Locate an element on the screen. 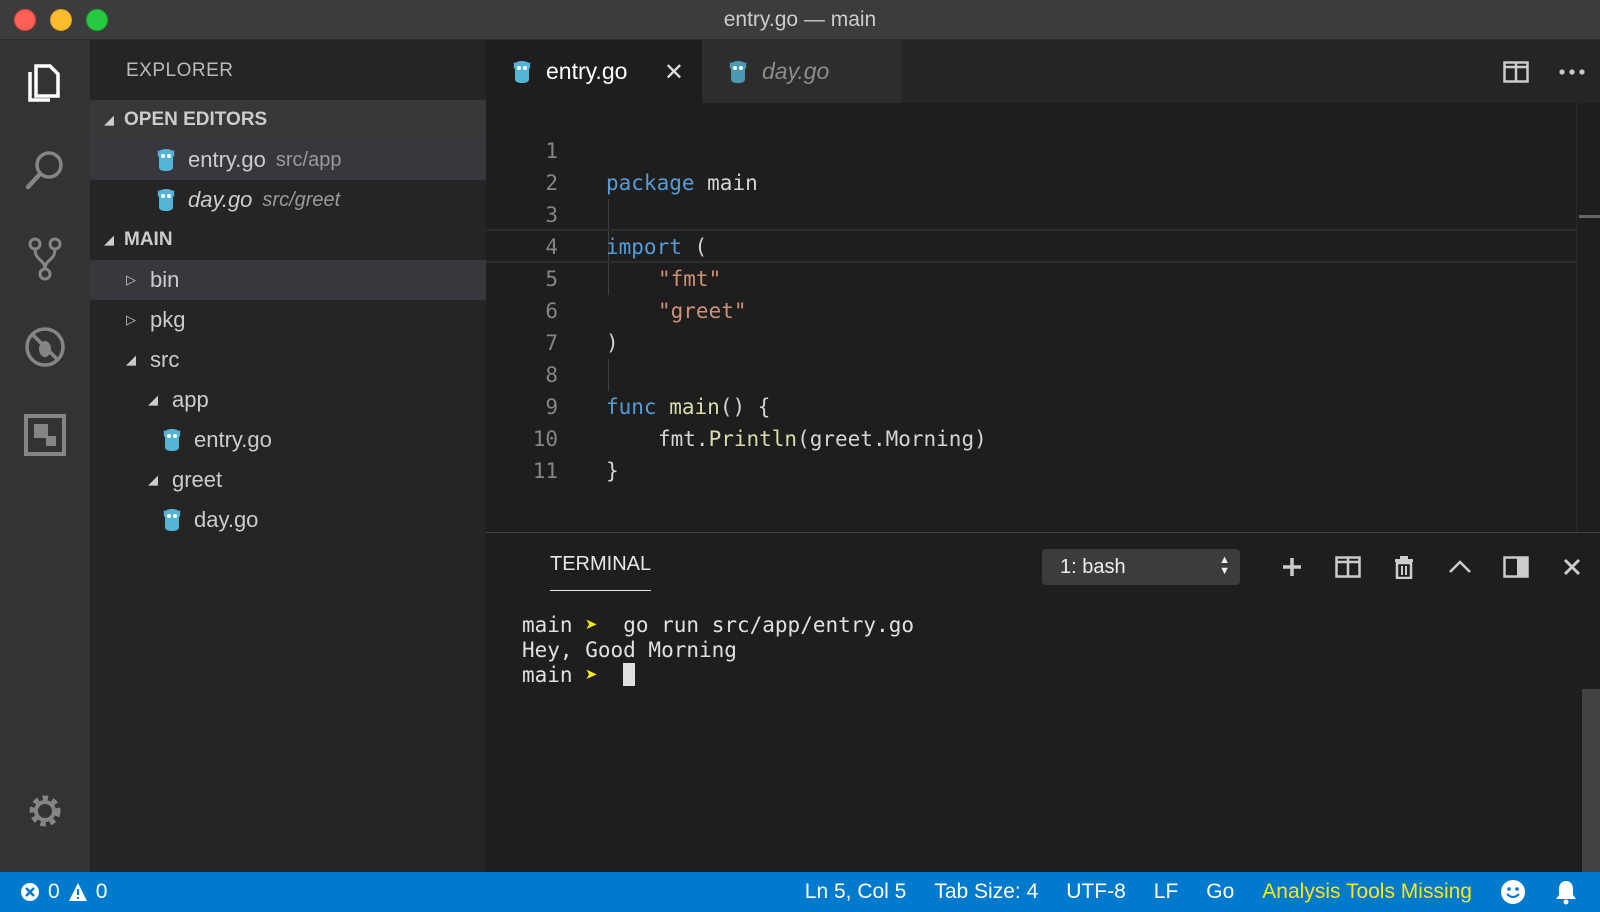  extensions-icon is located at coordinates (45, 435).